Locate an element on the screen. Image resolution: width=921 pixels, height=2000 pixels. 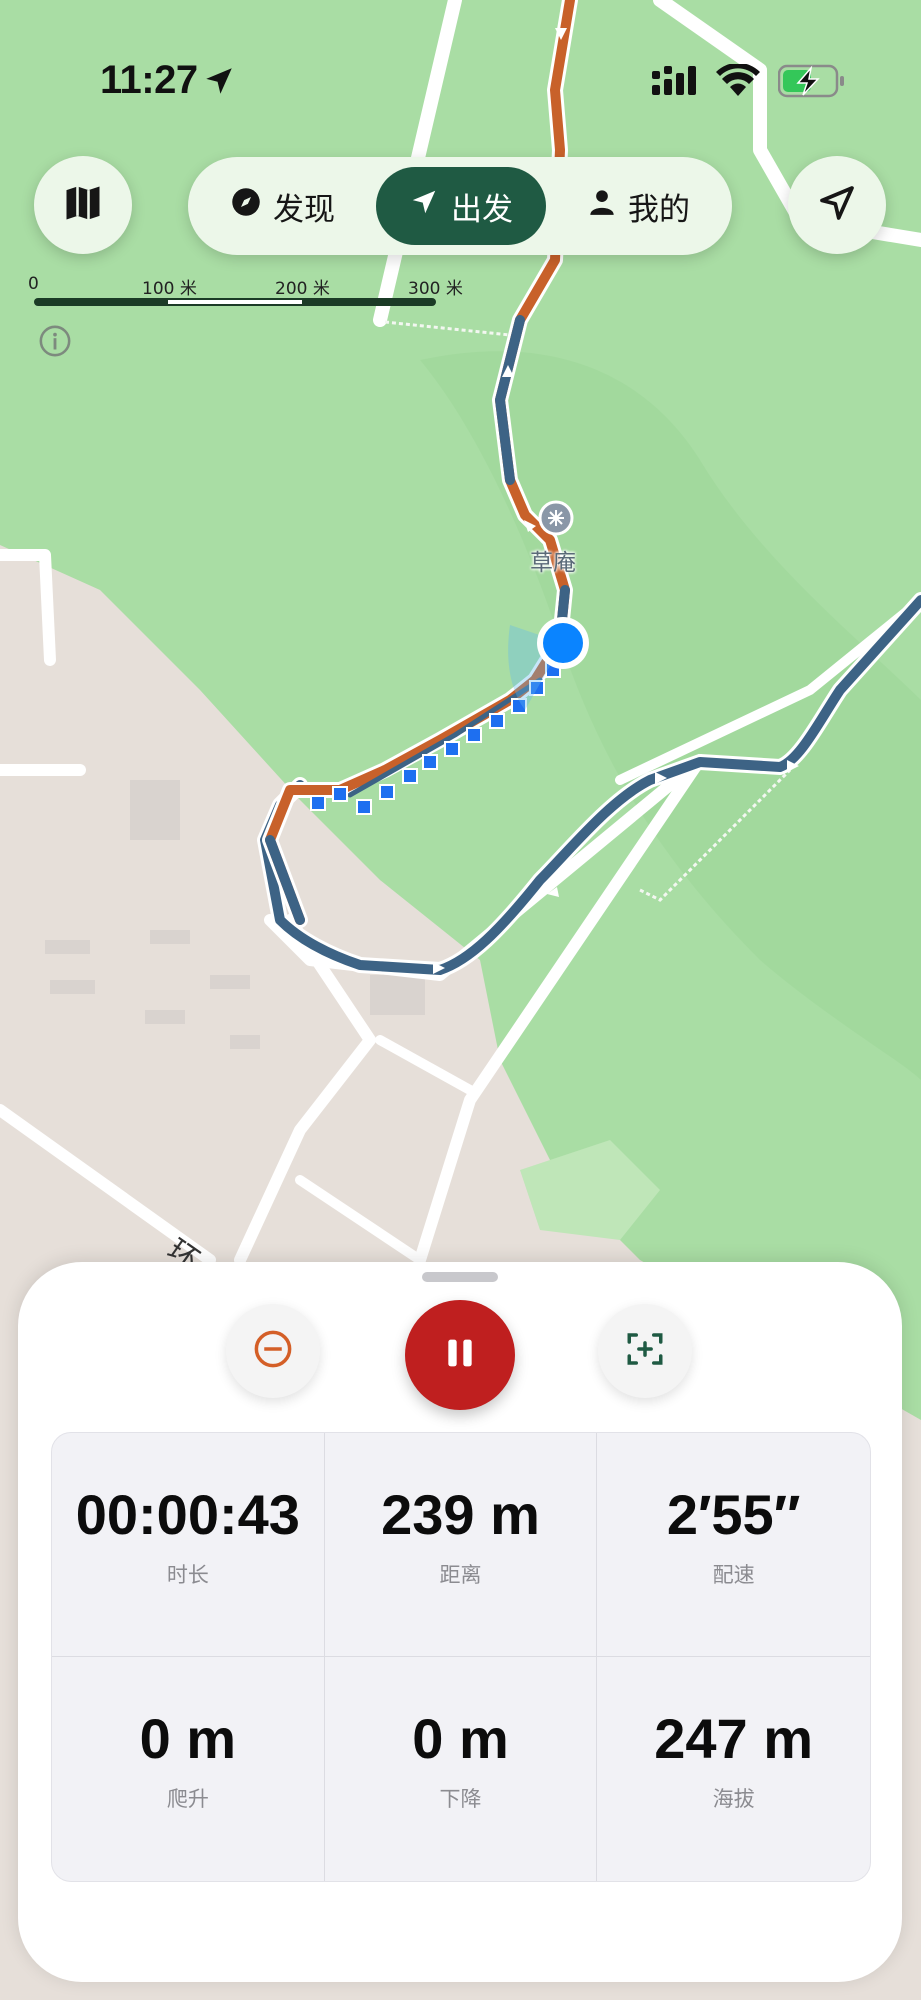
map-icon is located at coordinates (83, 205).